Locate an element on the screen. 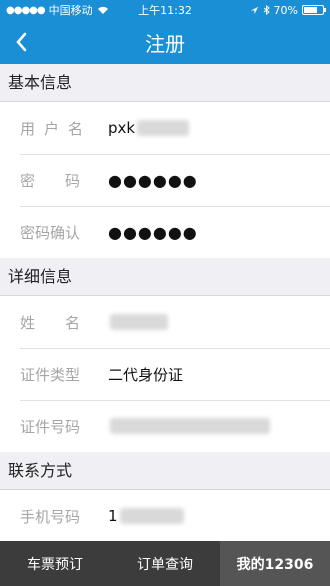 This screenshot has width=330, height=586. location-icon is located at coordinates (254, 10).